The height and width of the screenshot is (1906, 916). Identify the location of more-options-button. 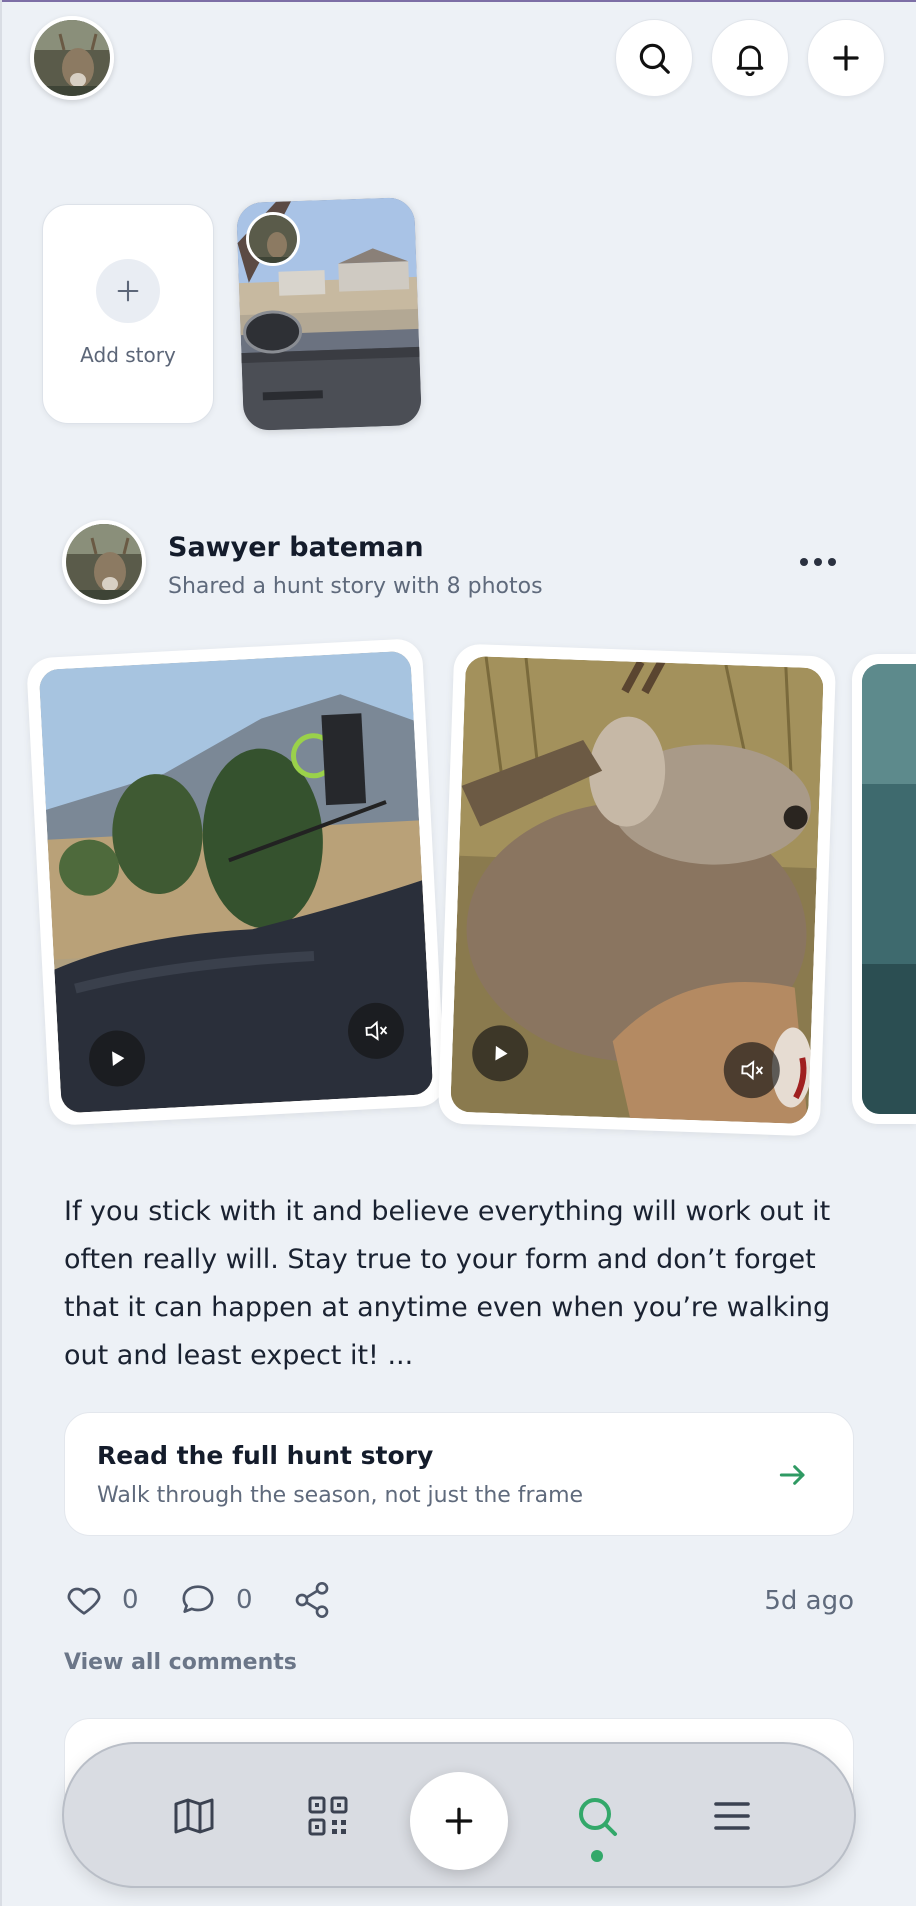
(818, 562).